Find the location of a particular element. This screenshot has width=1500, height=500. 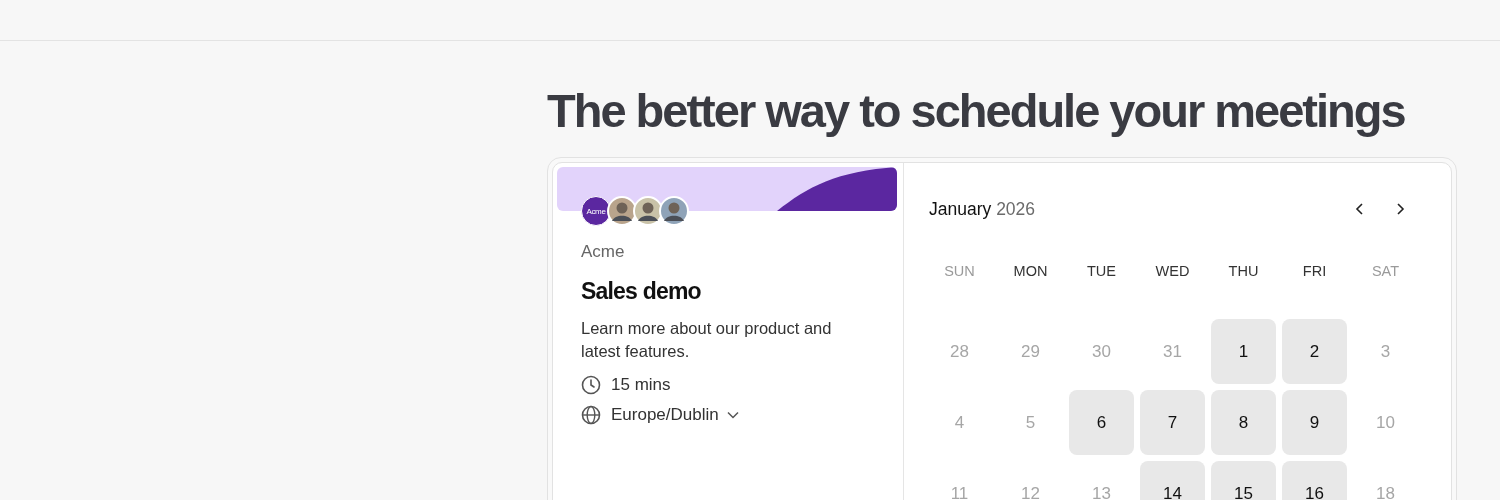

available-day: 14 is located at coordinates (1172, 480).